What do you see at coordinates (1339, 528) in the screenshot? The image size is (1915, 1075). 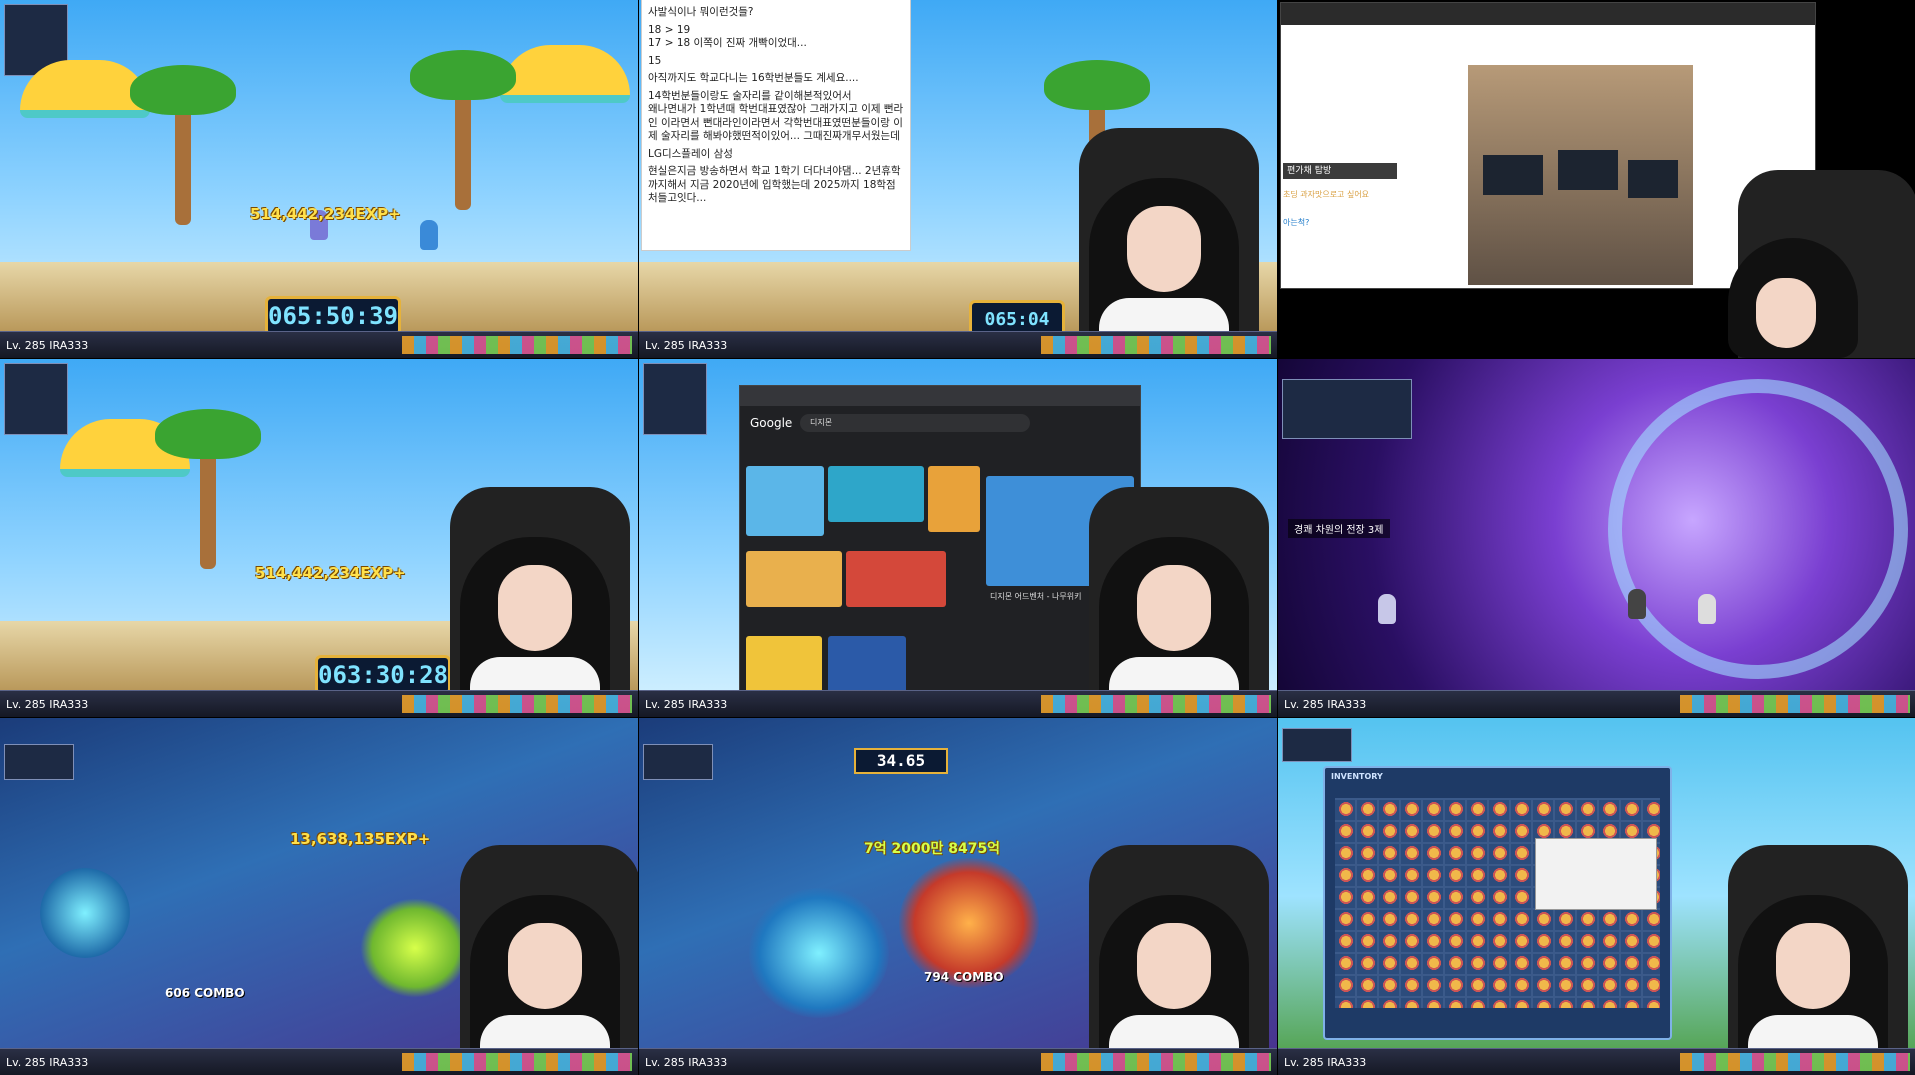 I see `map-title: 경쾌 차원의 전장 3제` at bounding box center [1339, 528].